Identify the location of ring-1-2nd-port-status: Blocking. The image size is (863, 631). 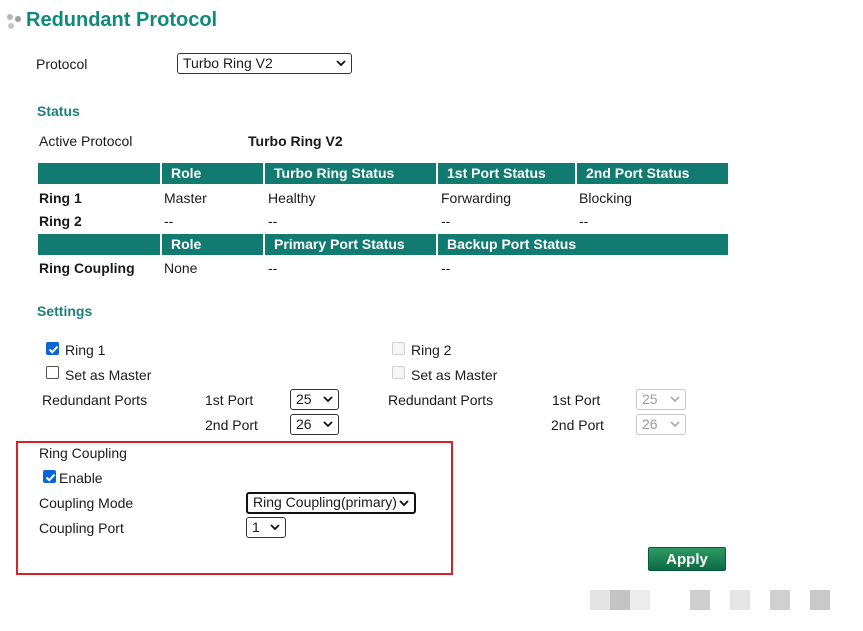
(605, 198).